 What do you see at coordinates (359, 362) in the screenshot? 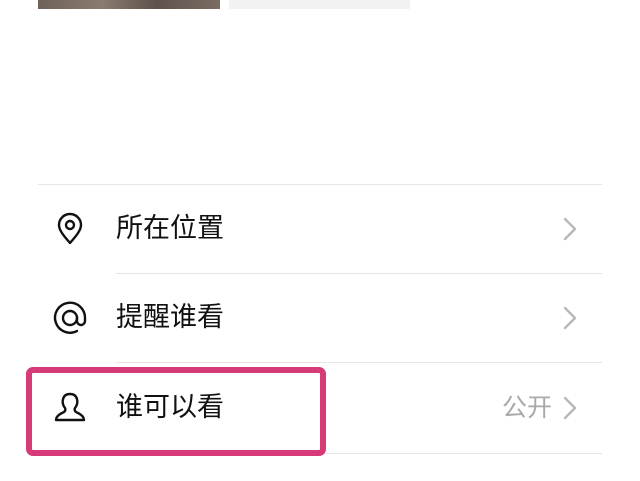
I see `row-divider` at bounding box center [359, 362].